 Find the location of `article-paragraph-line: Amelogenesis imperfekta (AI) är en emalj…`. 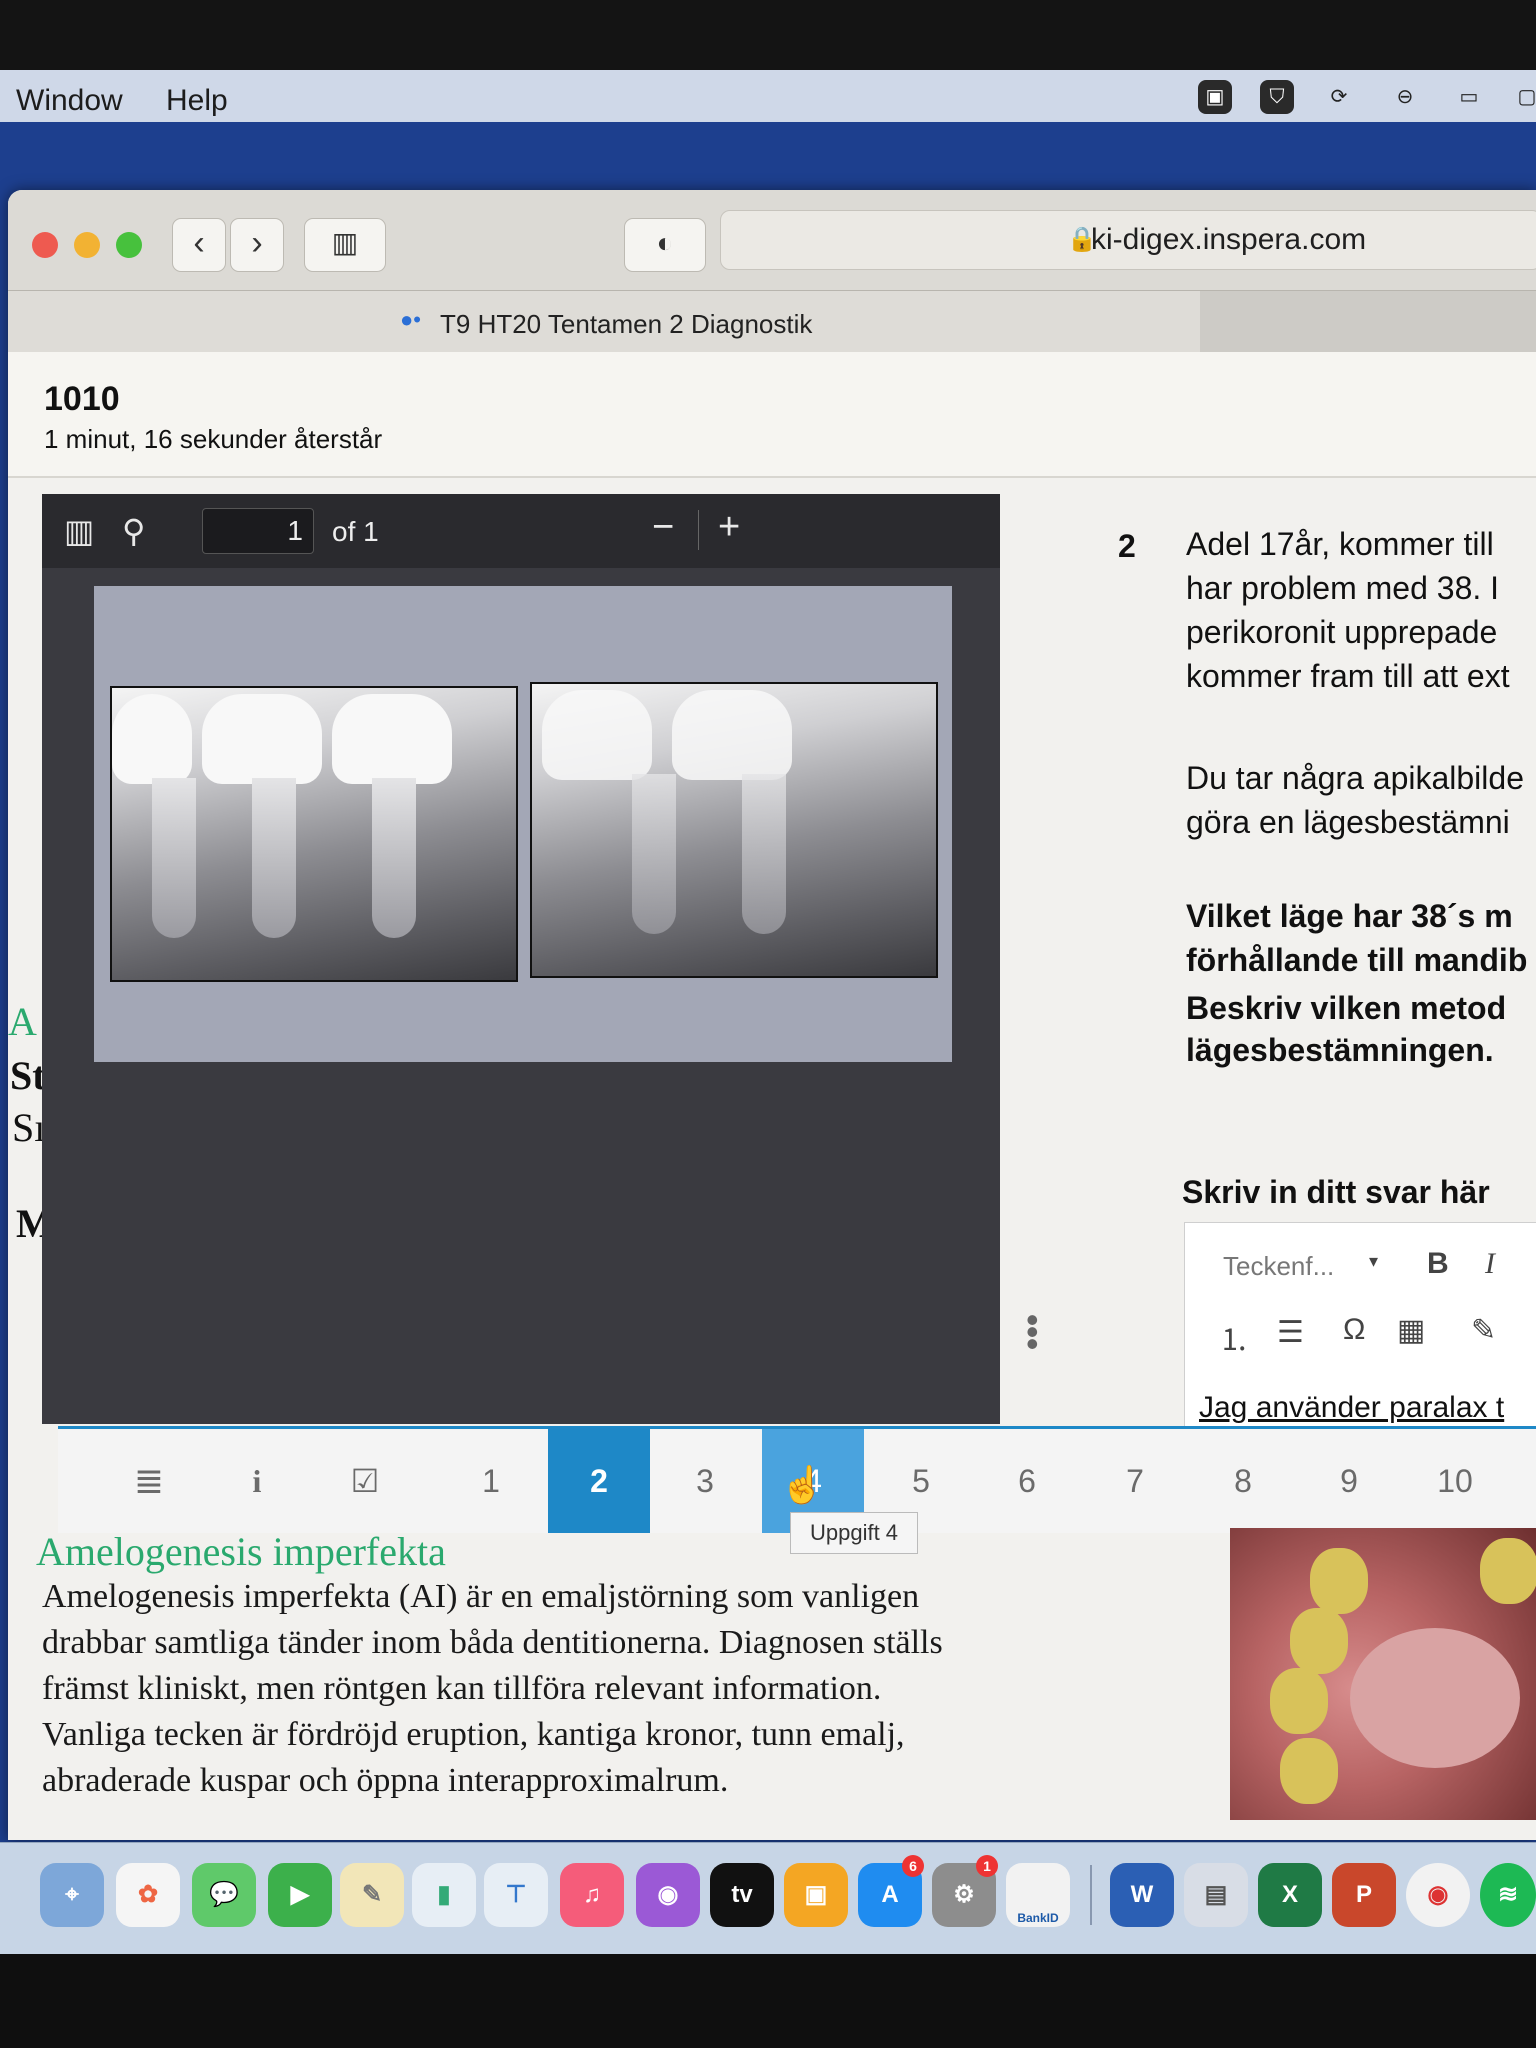

article-paragraph-line: Amelogenesis imperfekta (AI) är en emalj… is located at coordinates (481, 1596).